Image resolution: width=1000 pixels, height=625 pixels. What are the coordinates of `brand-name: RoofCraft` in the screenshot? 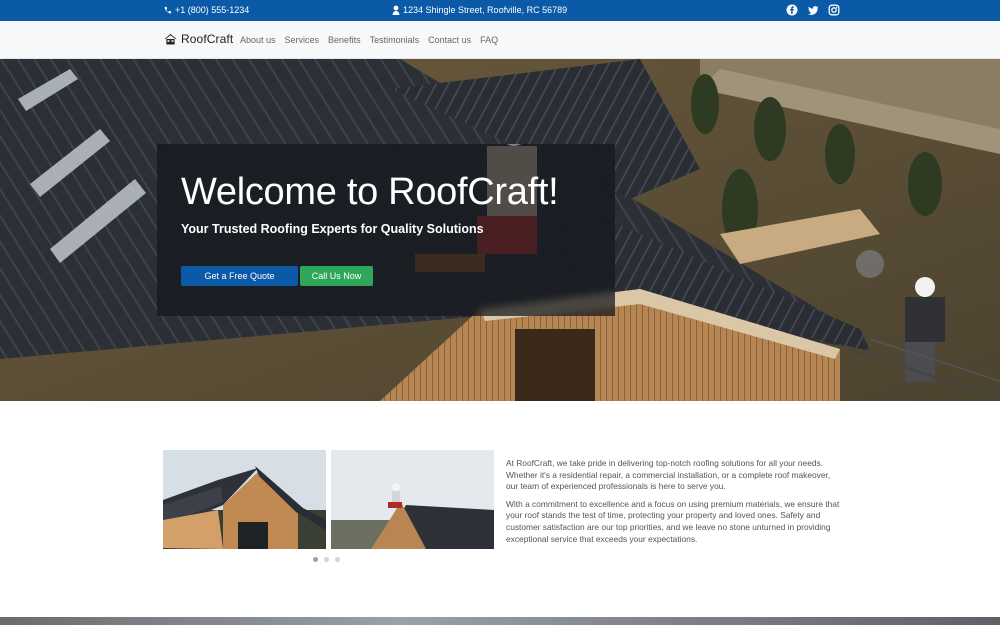 It's located at (207, 39).